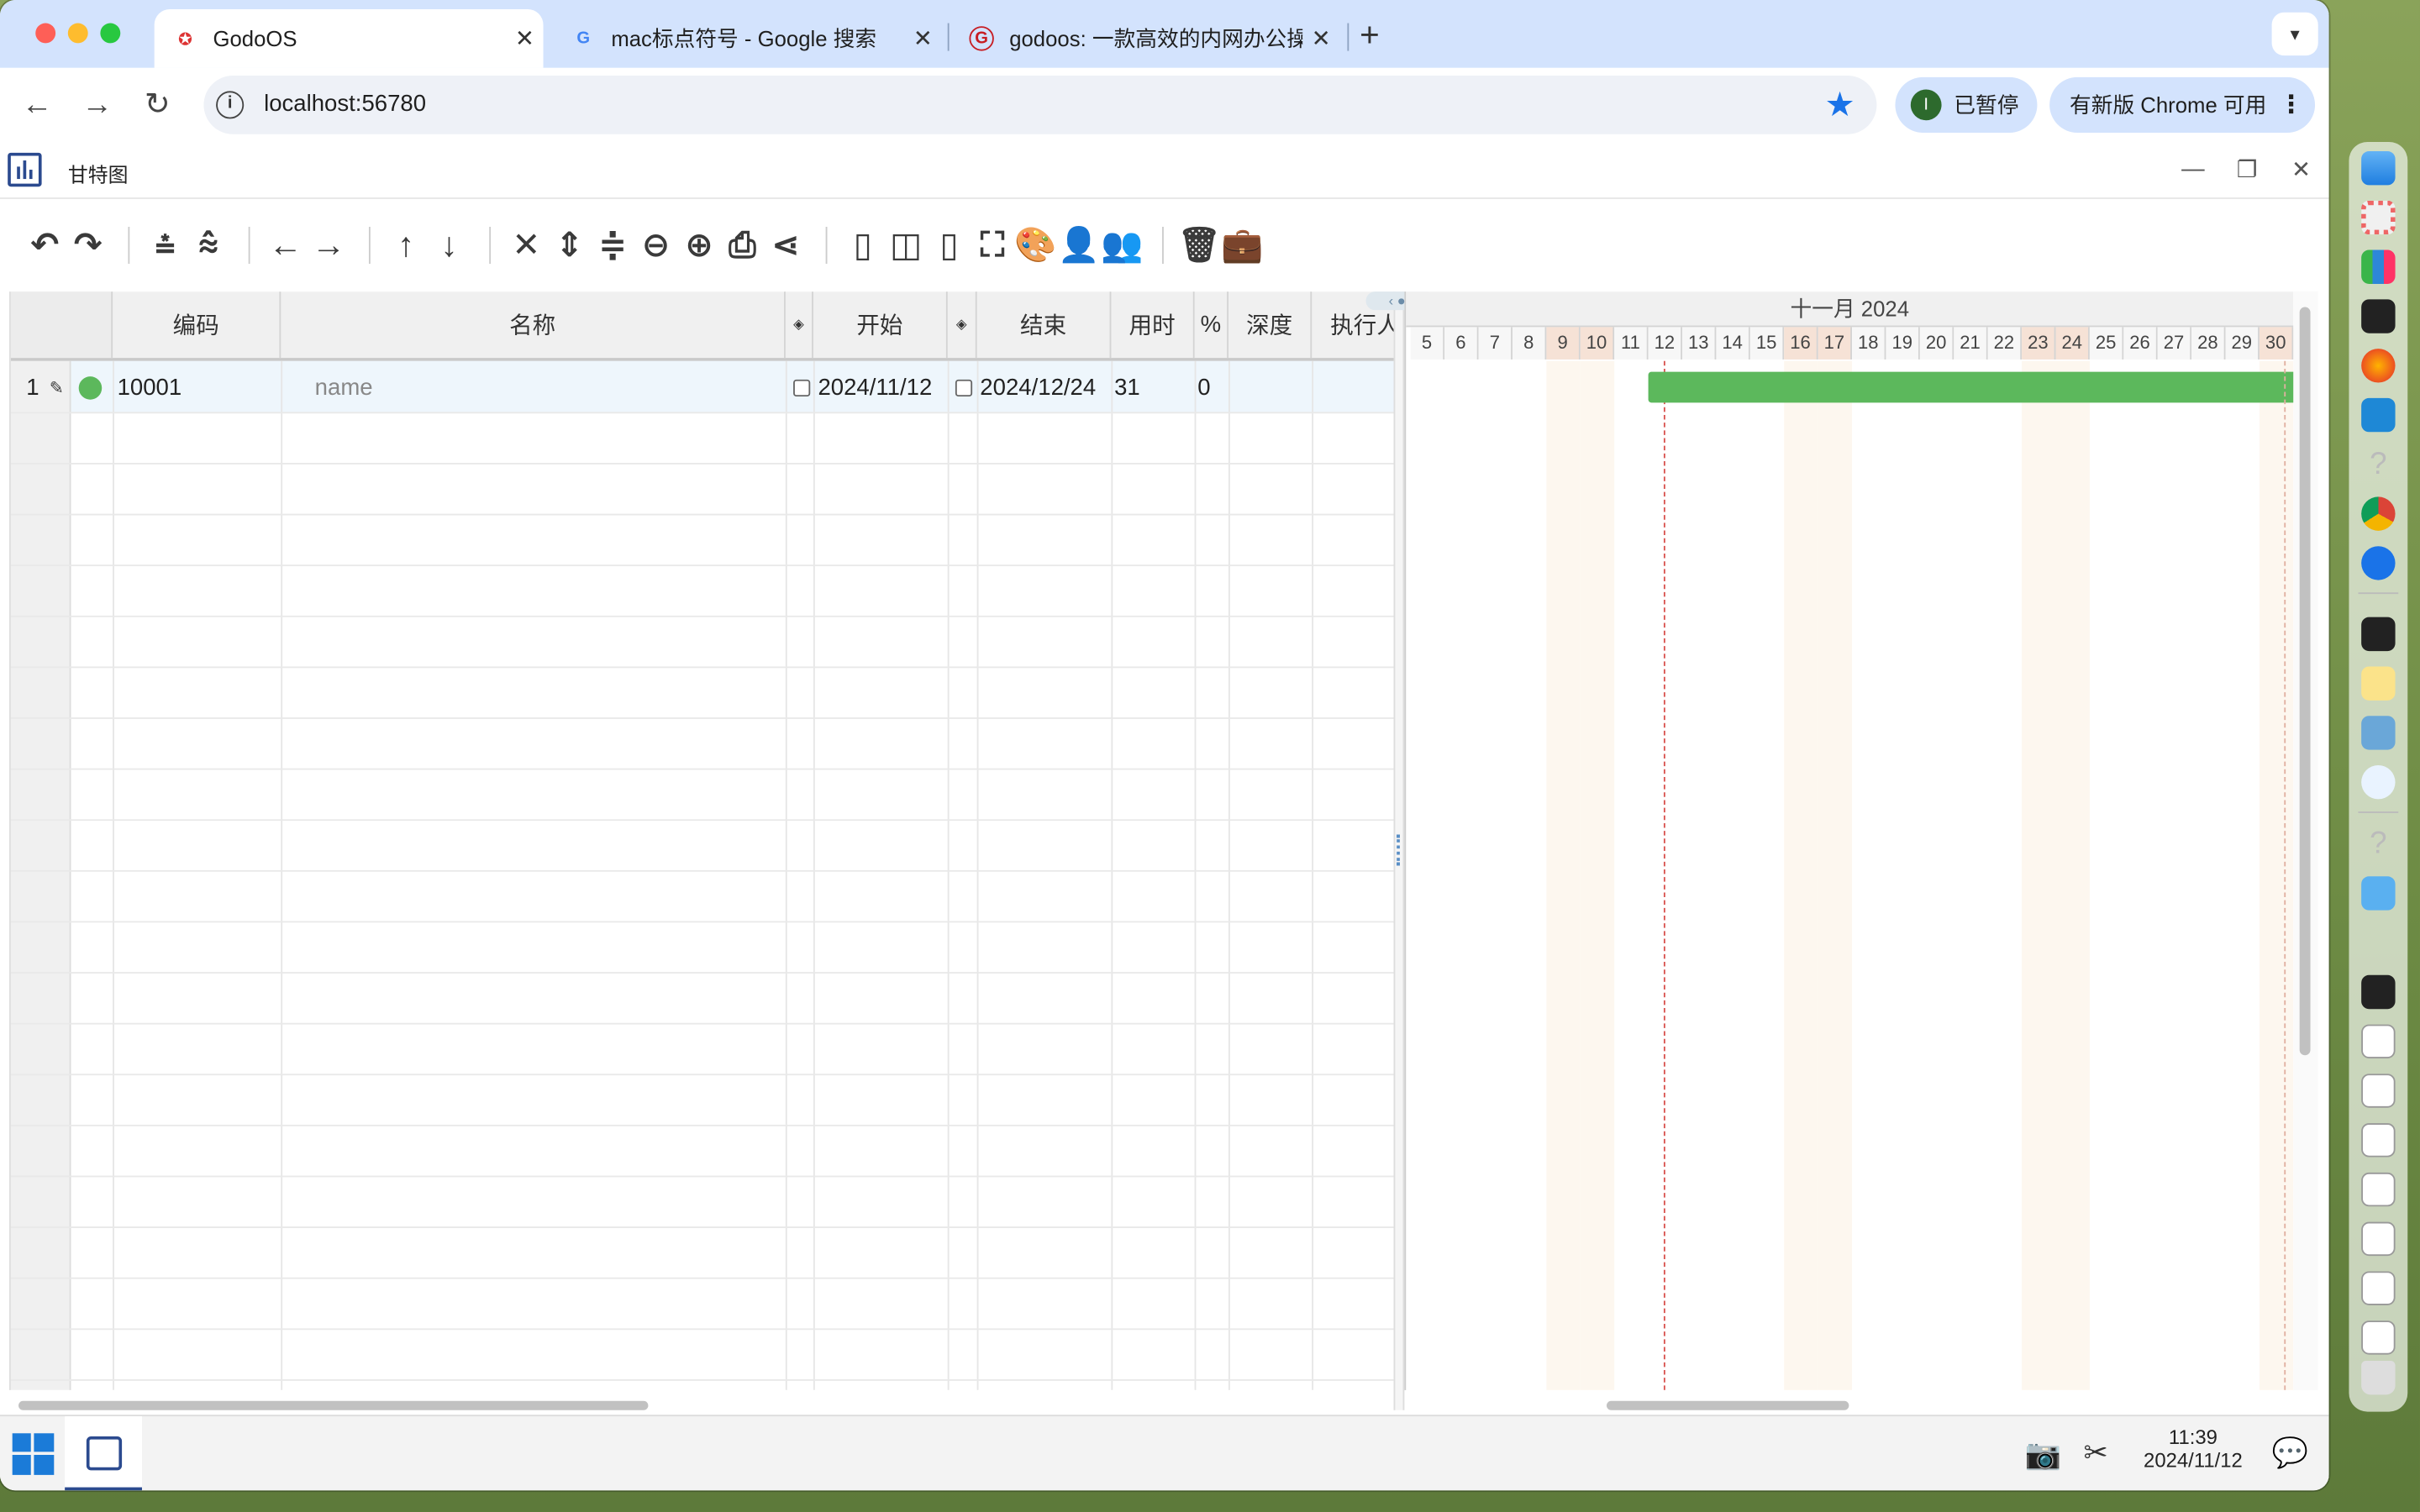 This screenshot has width=2420, height=1512. I want to click on cell-name: name, so click(344, 387).